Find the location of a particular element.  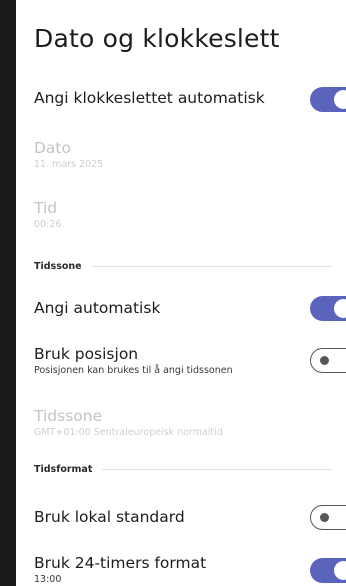

time-label: Tid is located at coordinates (46, 208).